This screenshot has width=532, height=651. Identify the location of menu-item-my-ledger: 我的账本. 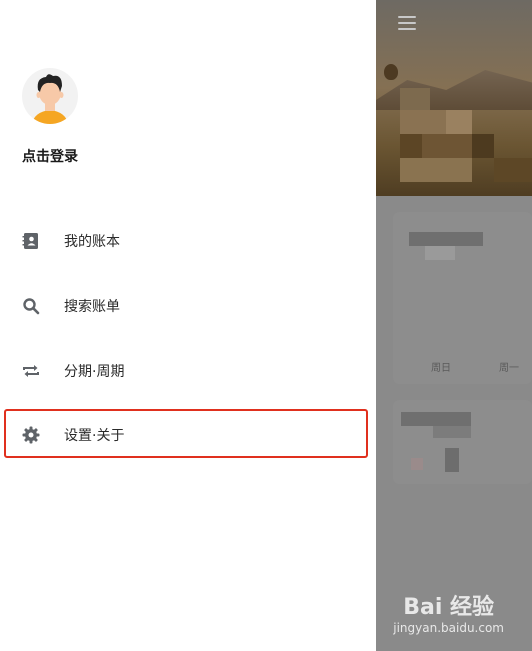
(188, 241).